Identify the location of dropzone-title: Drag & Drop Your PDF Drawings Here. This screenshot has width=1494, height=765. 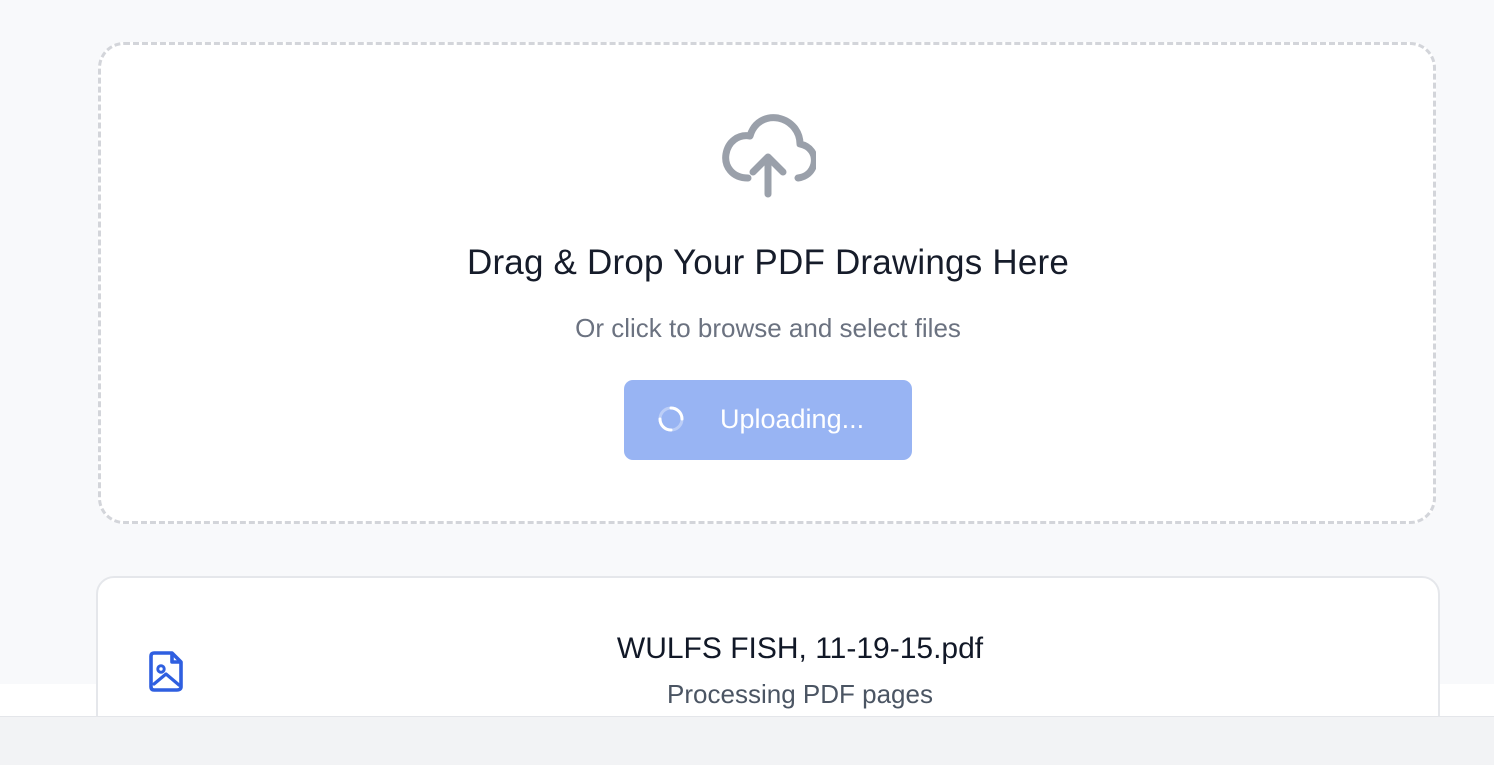
(768, 262).